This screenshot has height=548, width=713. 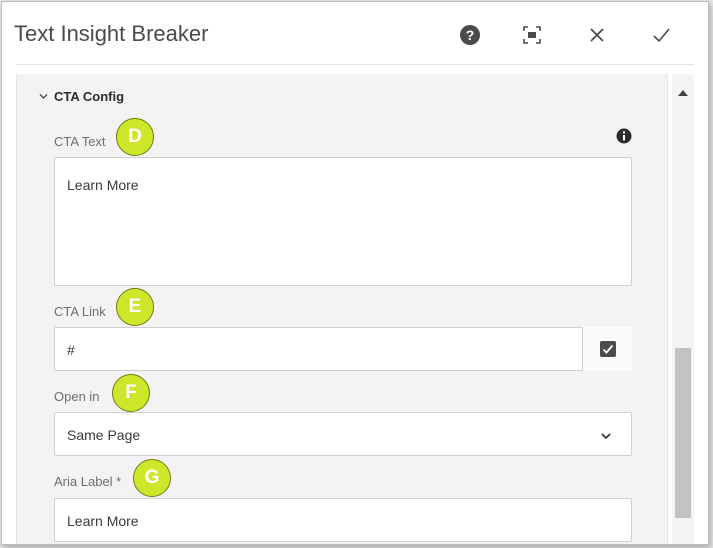 What do you see at coordinates (88, 481) in the screenshot?
I see `aria-label-label: Aria Label *` at bounding box center [88, 481].